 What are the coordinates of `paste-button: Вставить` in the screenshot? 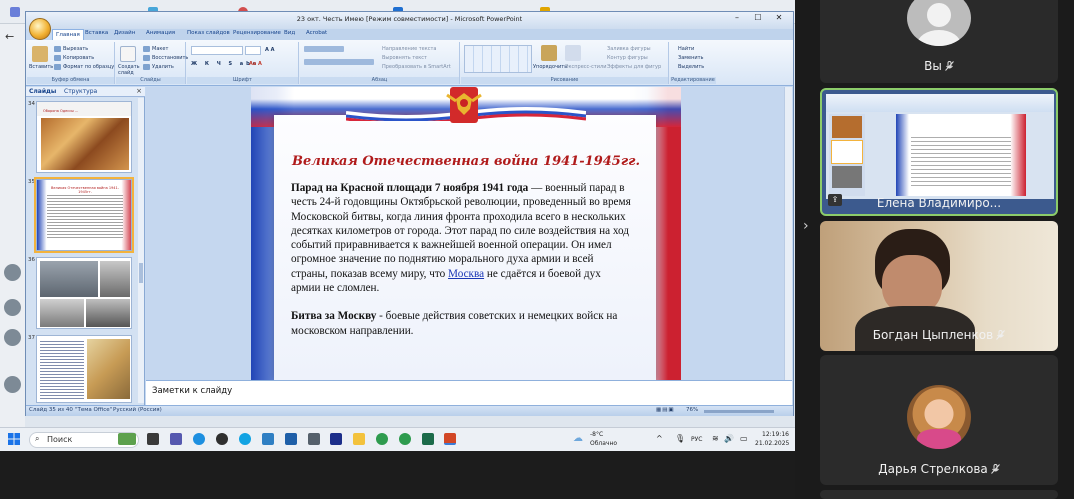 It's located at (41, 67).